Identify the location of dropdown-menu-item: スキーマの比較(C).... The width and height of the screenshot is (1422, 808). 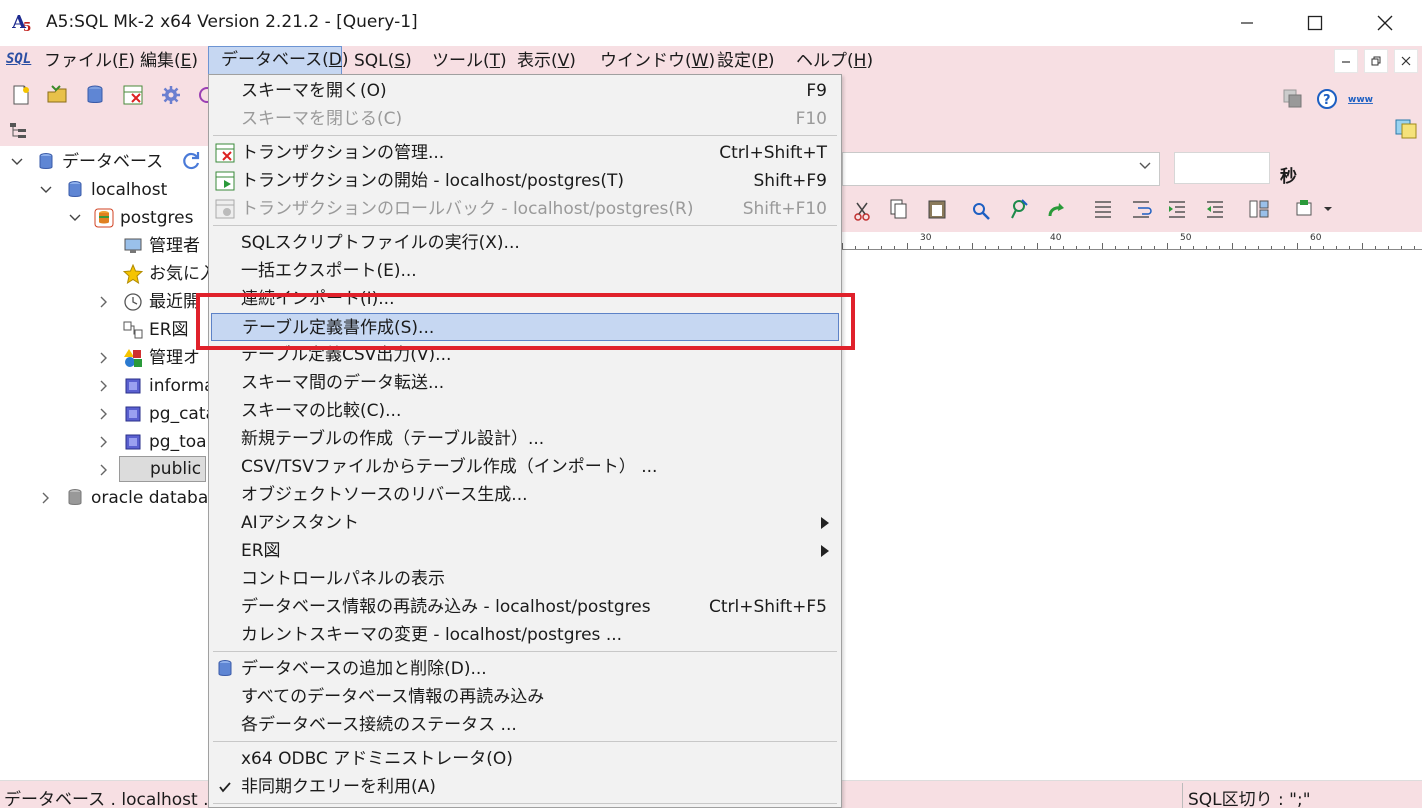
(525, 411).